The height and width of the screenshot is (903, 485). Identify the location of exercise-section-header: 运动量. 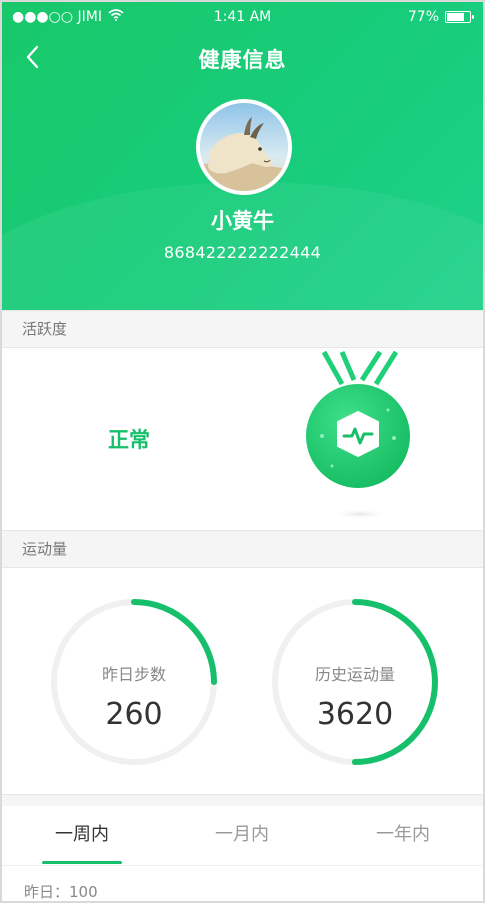
(242, 549).